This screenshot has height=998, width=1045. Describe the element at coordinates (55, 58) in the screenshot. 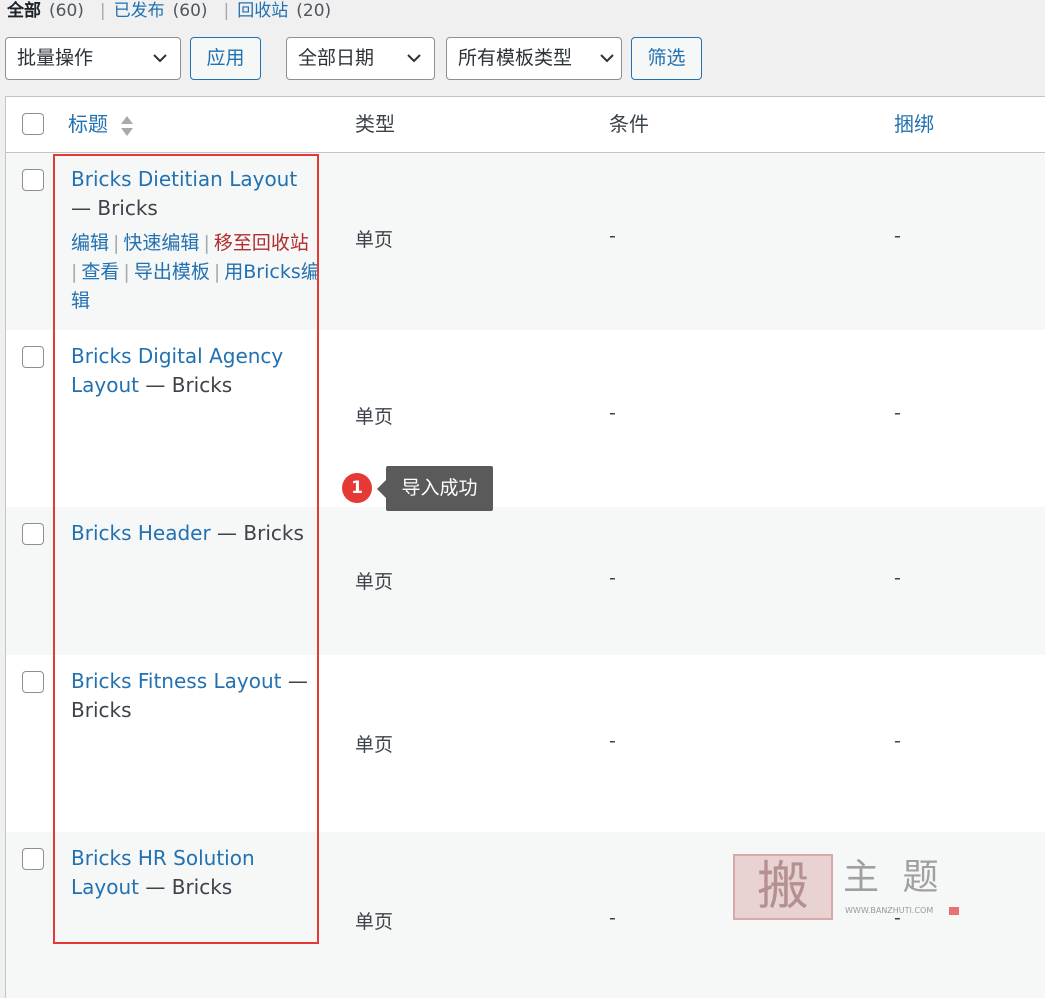

I see `bulk-actions-value: 批量操作` at that location.